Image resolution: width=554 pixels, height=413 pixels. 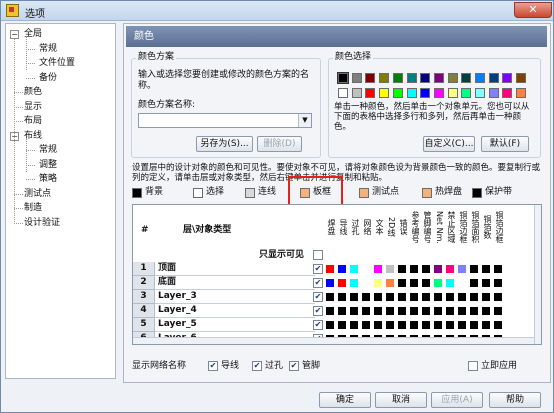 I want to click on tree-item: 调整, so click(x=48, y=165).